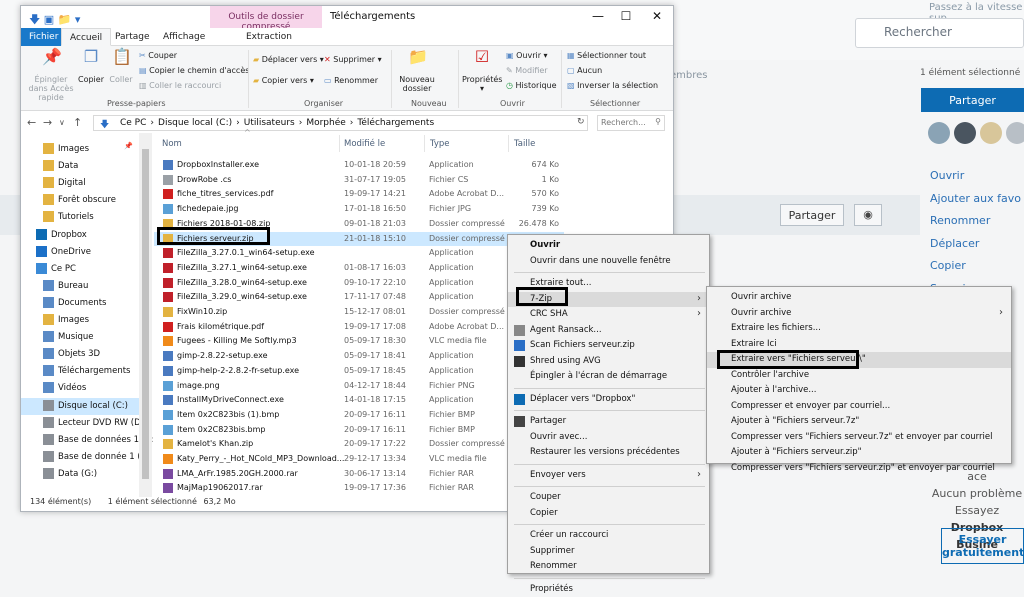 The width and height of the screenshot is (1024, 597). Describe the element at coordinates (80, 354) in the screenshot. I see `nav-item: Objets 3D` at that location.